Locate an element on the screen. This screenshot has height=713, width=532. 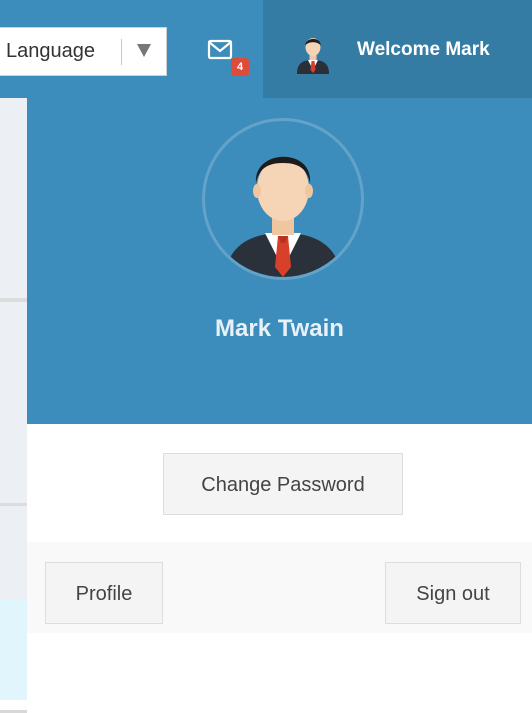
messages-menu: 4 is located at coordinates (227, 57).